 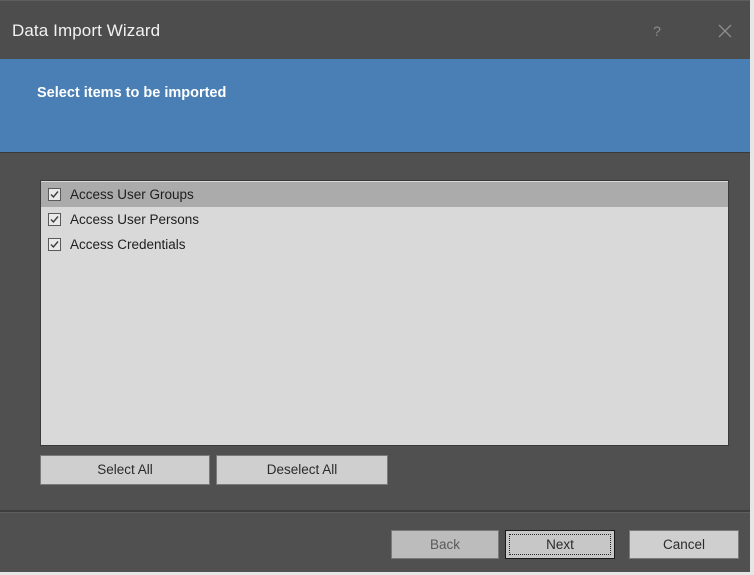 What do you see at coordinates (657, 31) in the screenshot?
I see `help-button: ?` at bounding box center [657, 31].